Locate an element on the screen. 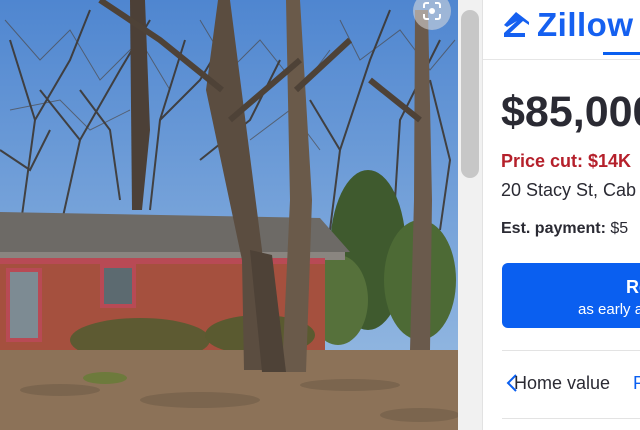  detail-tabs: Home value P is located at coordinates (571, 384).